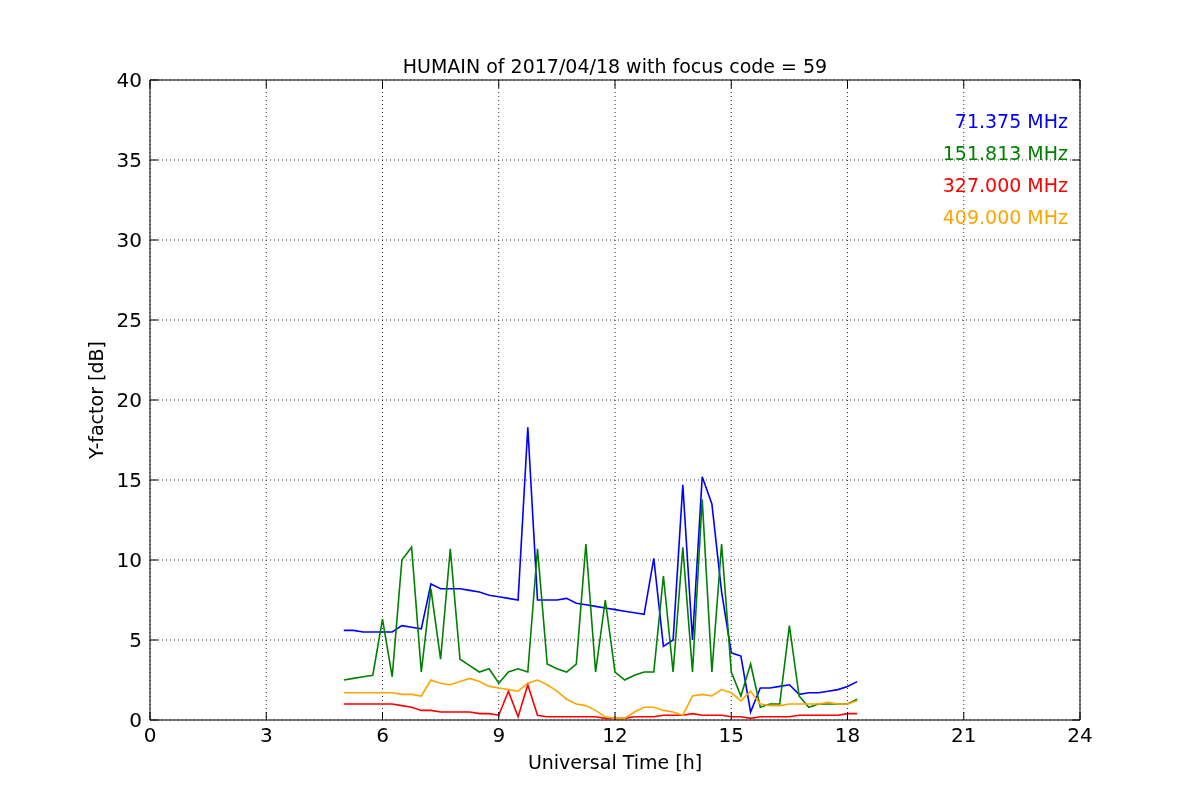 This screenshot has width=1200, height=800. What do you see at coordinates (1005, 185) in the screenshot?
I see `legend-label: 327.000 MHz` at bounding box center [1005, 185].